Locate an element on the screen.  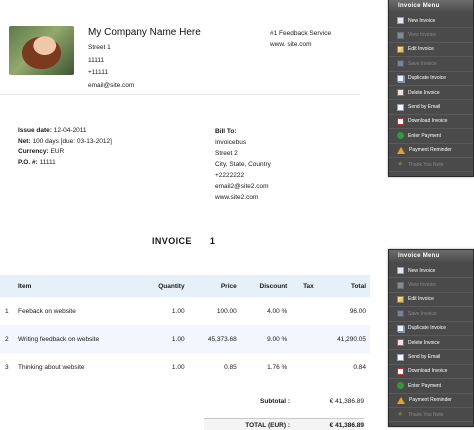
subtotal-value: € 41,386.89 is located at coordinates (346, 401).